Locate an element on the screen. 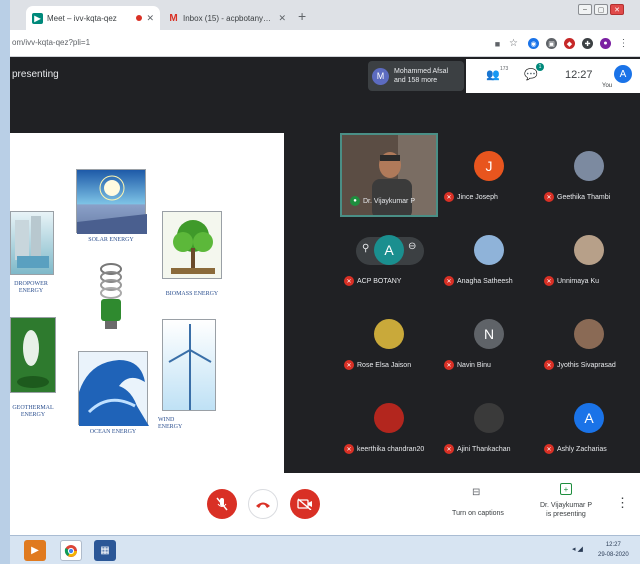  tab-gmail: M Inbox (15) - acpbotany@alphonsa ✕ is located at coordinates (227, 18).